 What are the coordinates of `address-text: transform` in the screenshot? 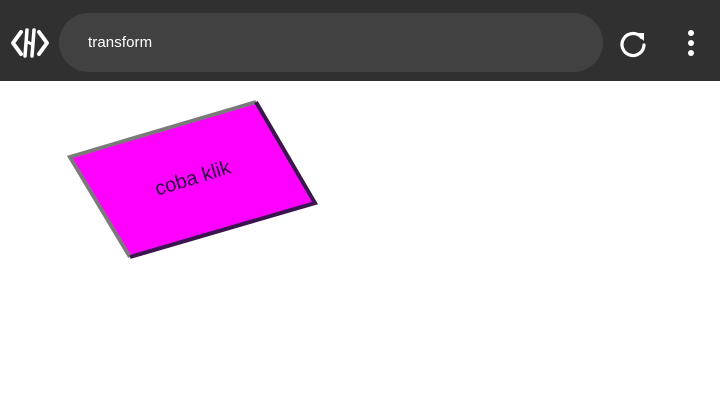 It's located at (120, 42).